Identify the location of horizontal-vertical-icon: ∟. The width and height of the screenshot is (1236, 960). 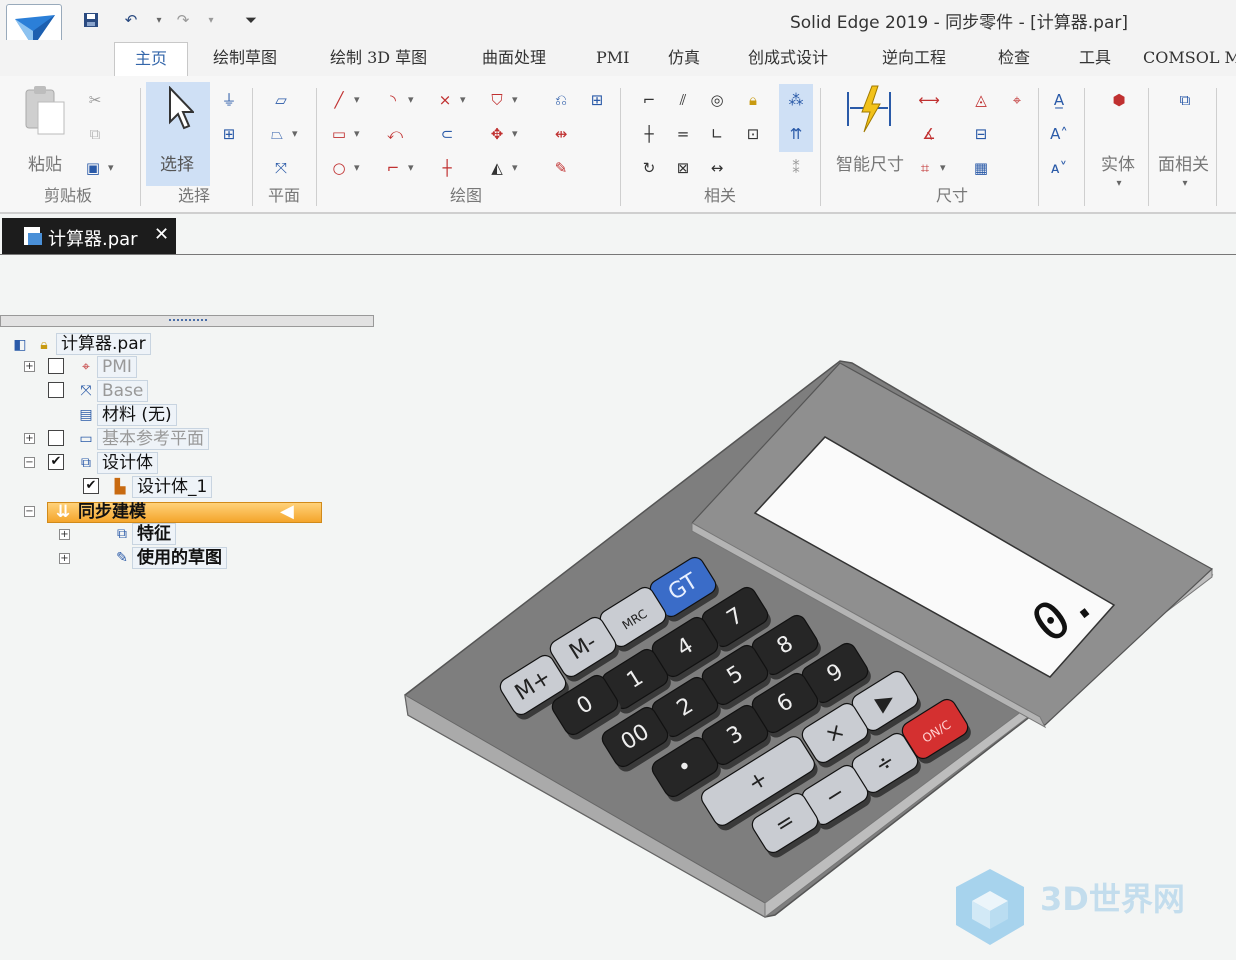
(717, 134).